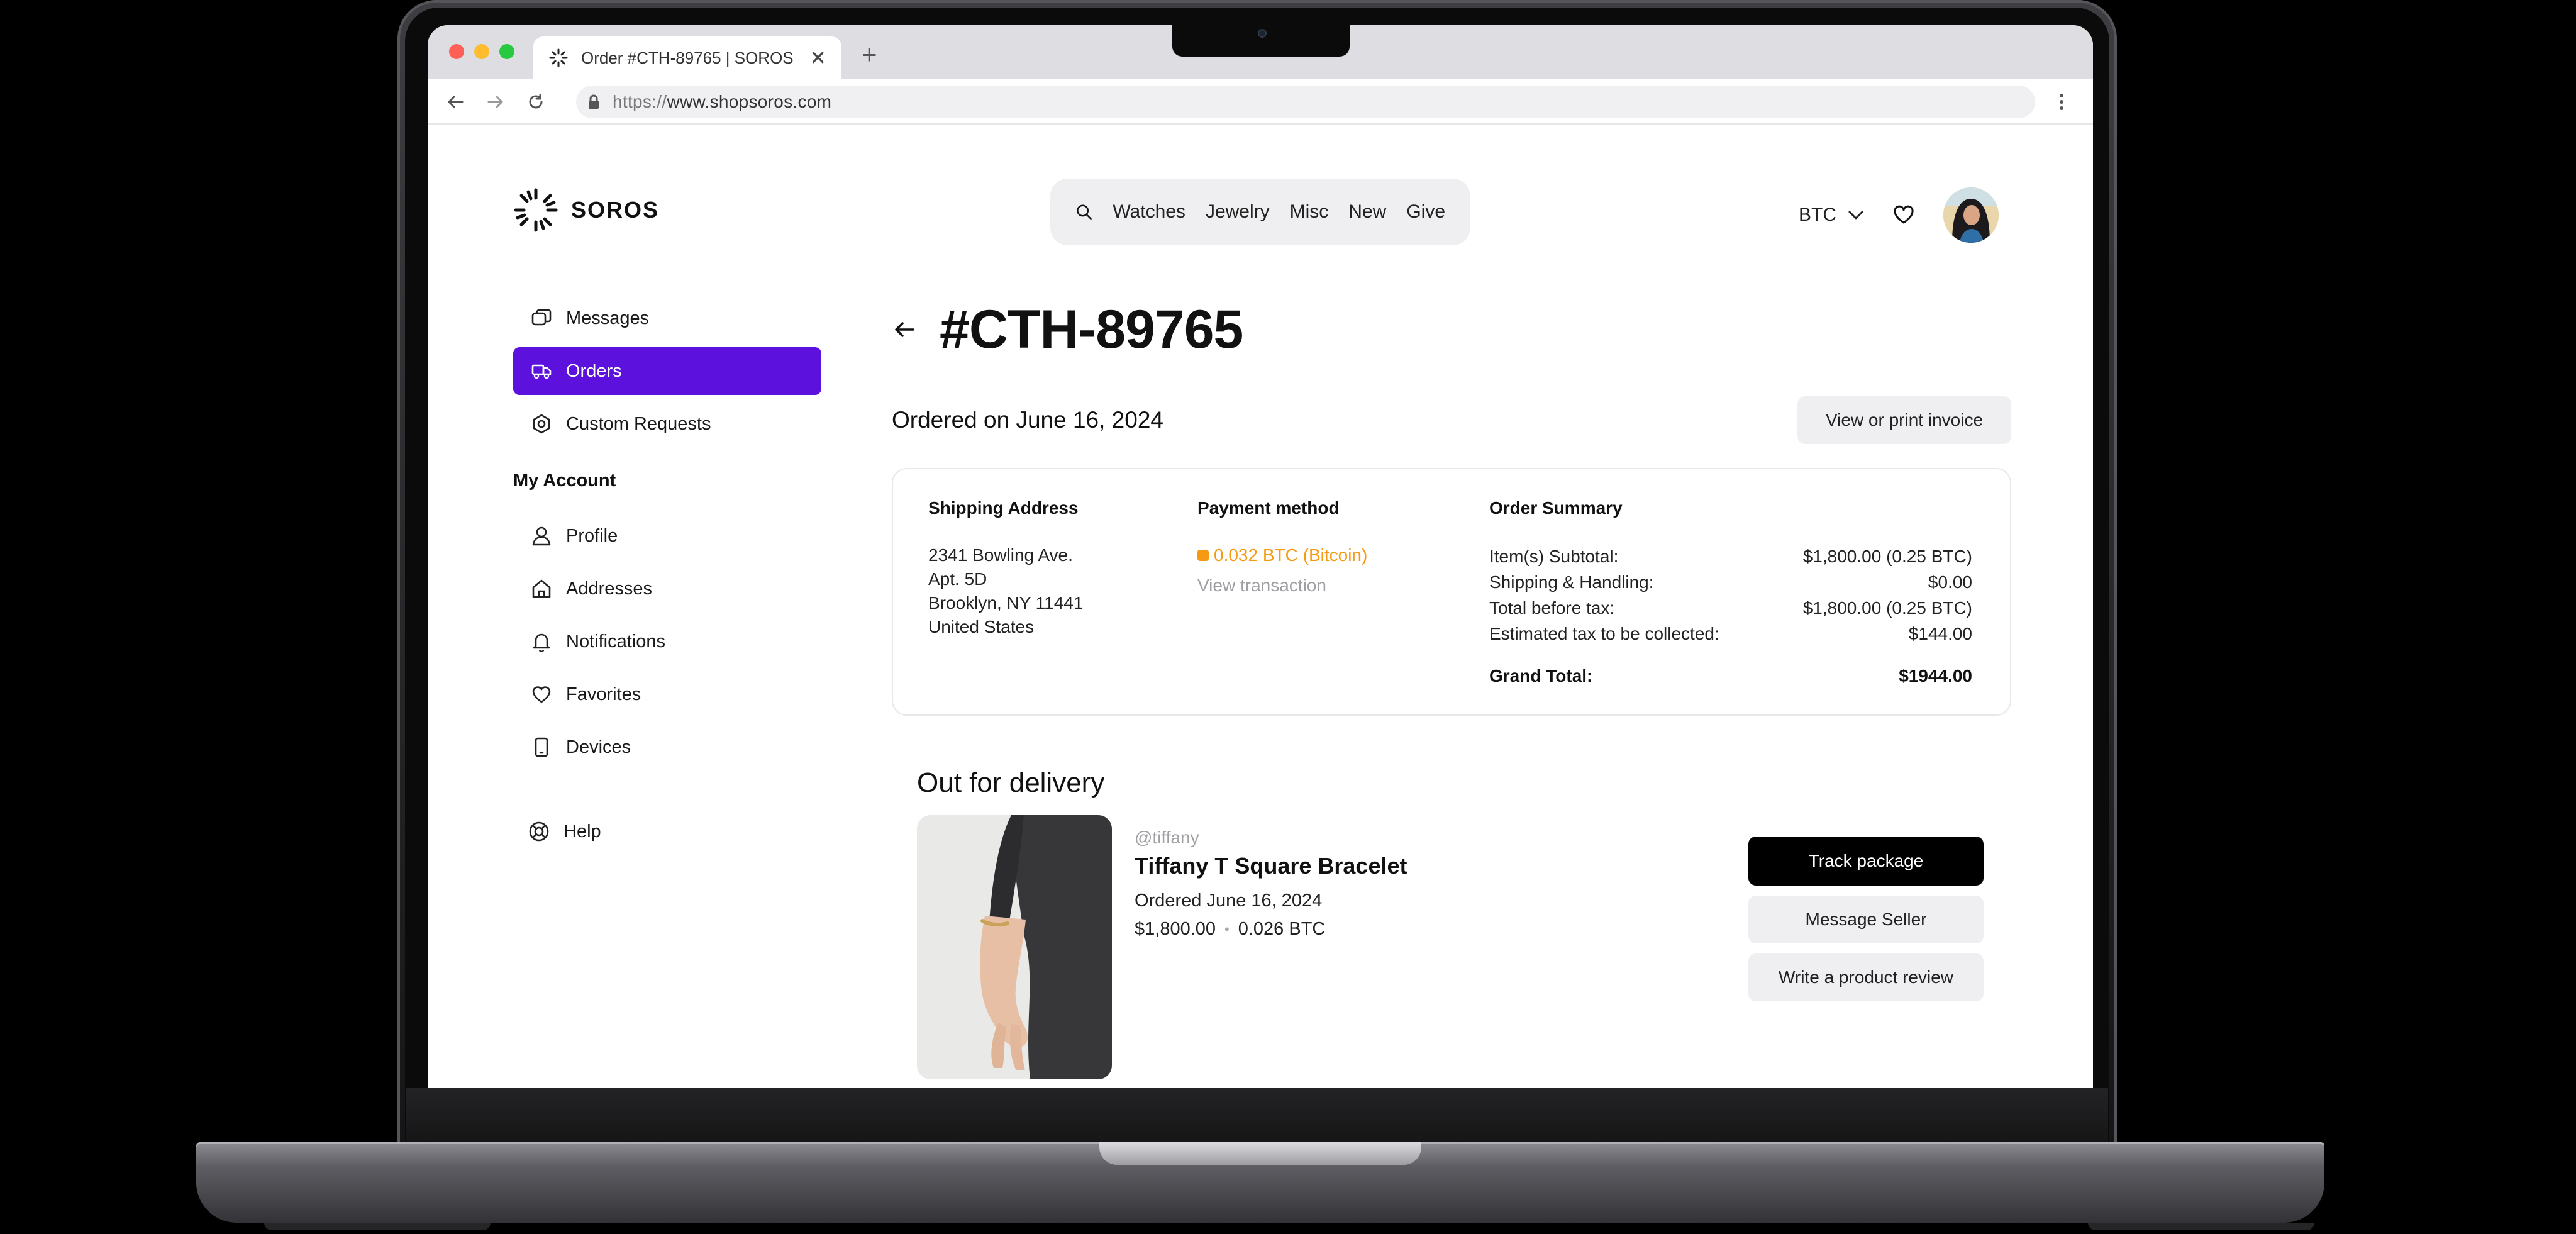  Describe the element at coordinates (1309, 212) in the screenshot. I see `nav-link-misc: Misc` at that location.